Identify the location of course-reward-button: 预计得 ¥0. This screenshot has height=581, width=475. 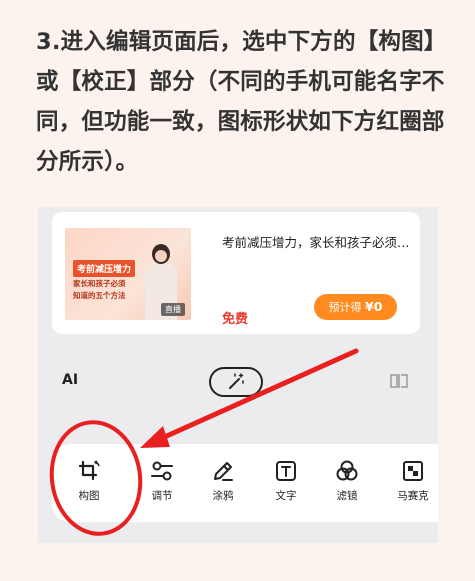
(355, 307).